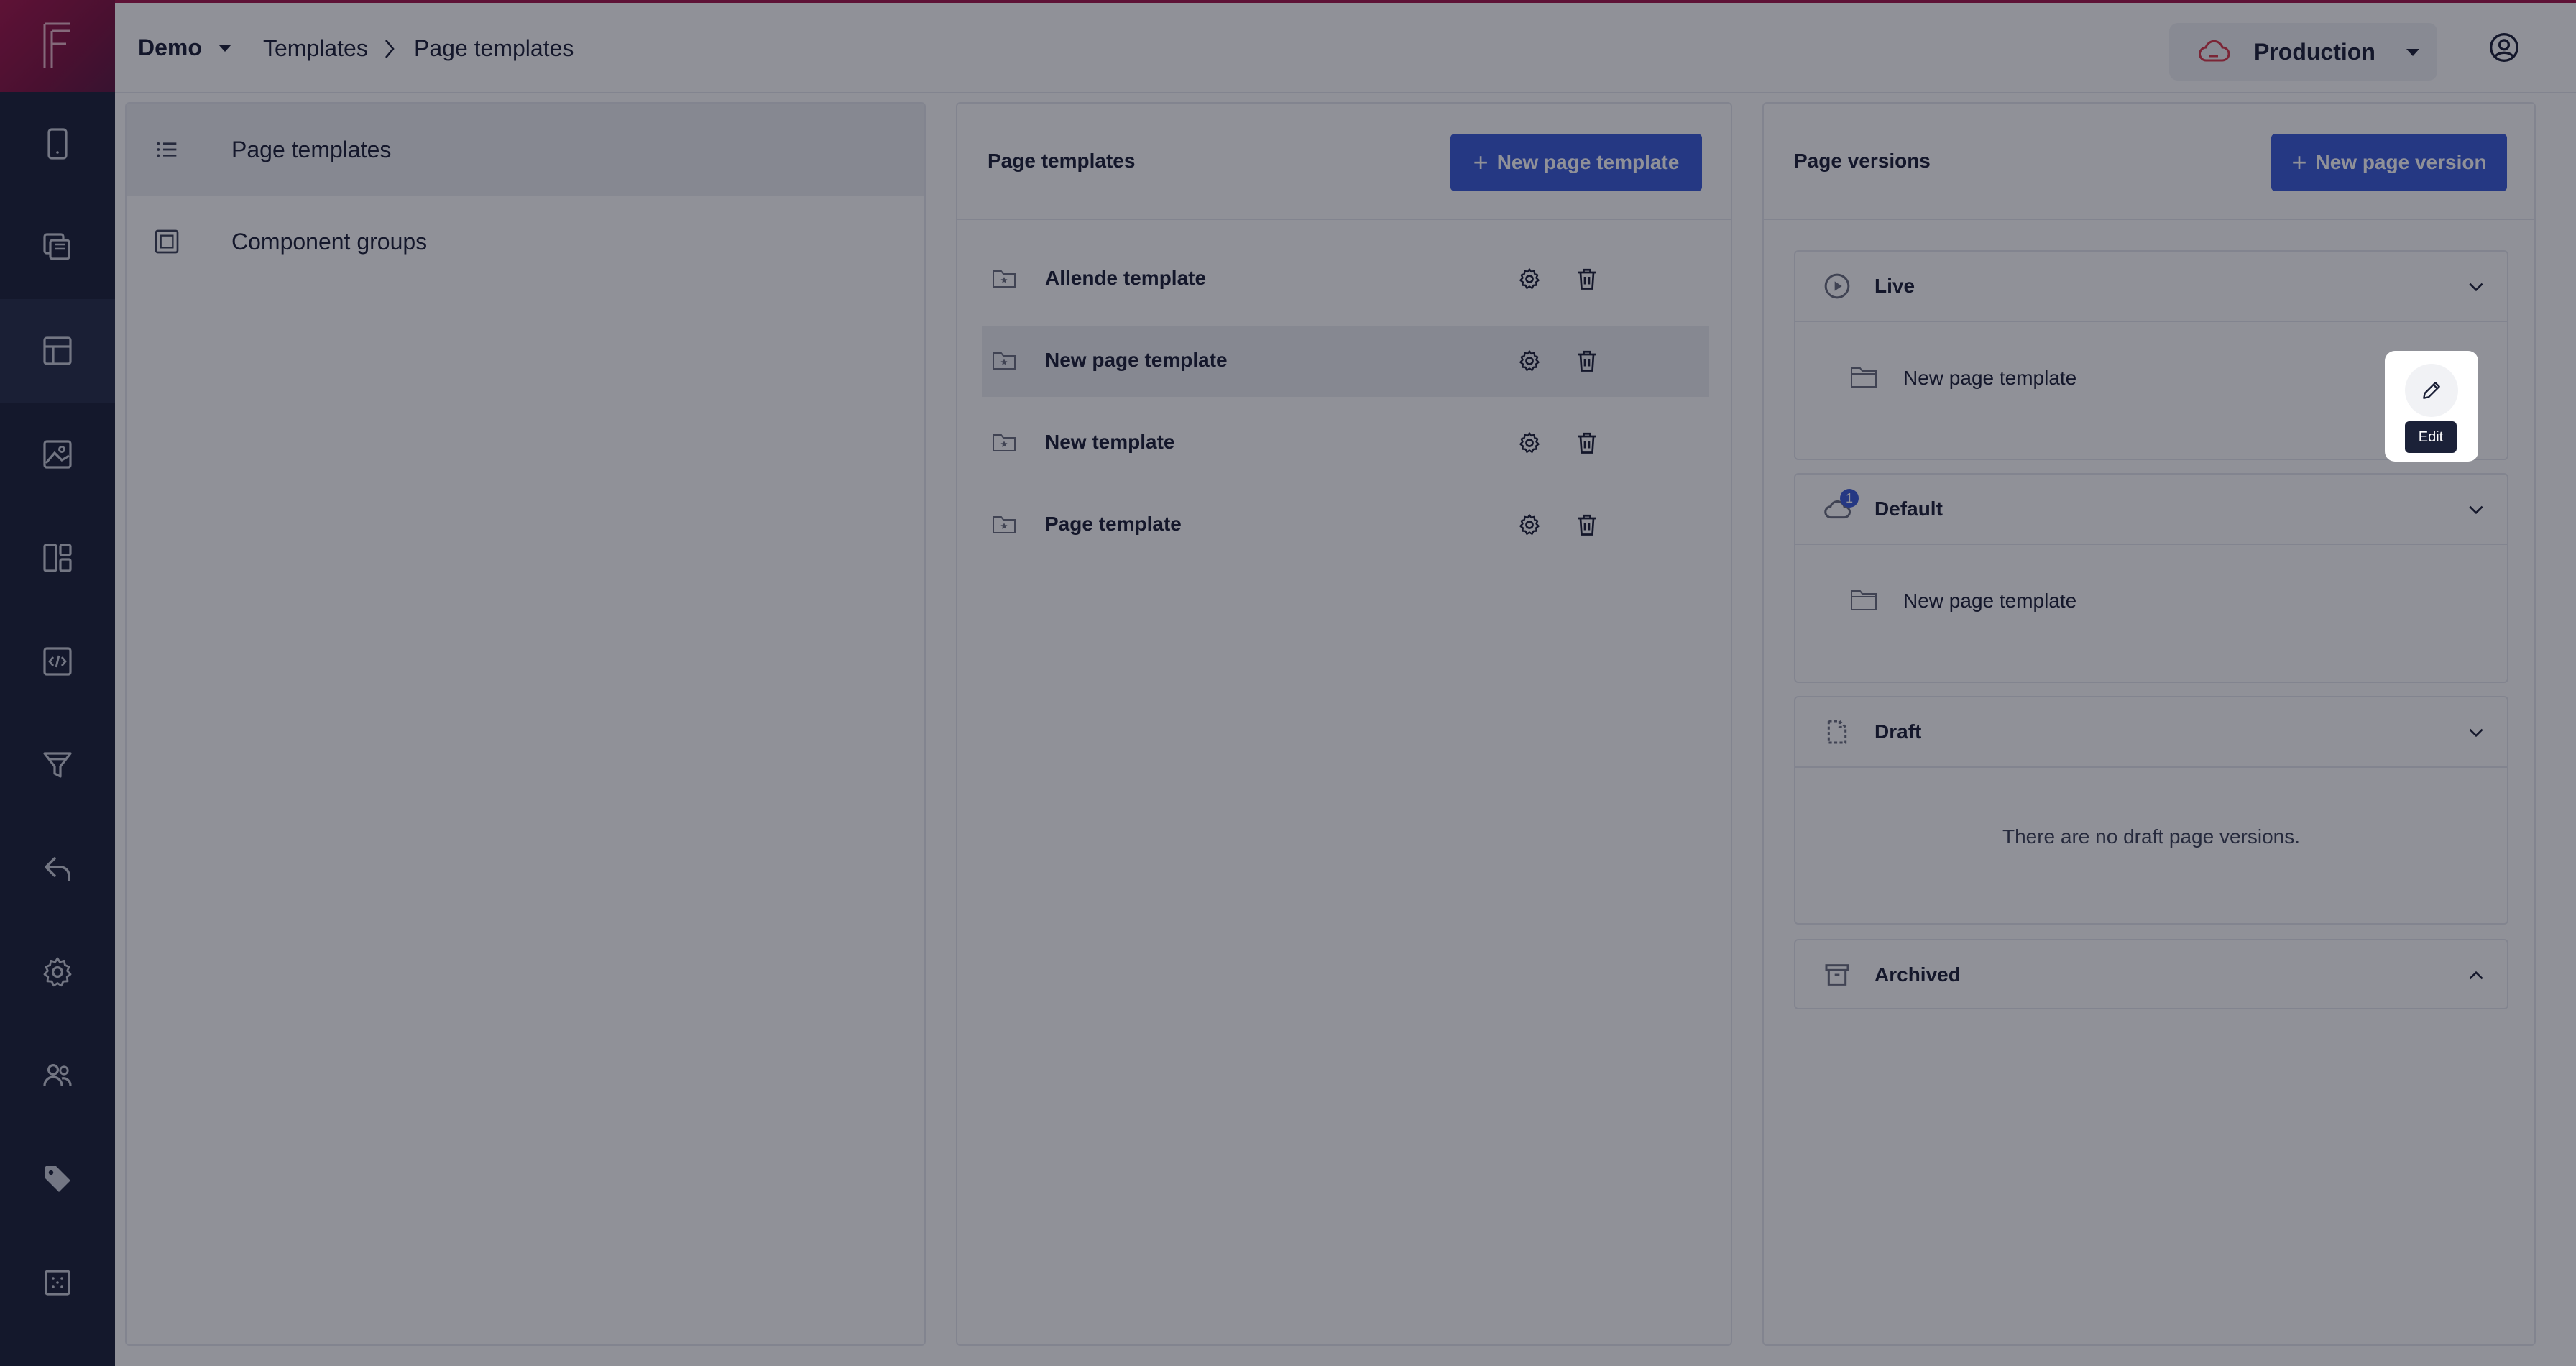 Image resolution: width=2576 pixels, height=1366 pixels. I want to click on cloud-icon: 1, so click(1841, 506).